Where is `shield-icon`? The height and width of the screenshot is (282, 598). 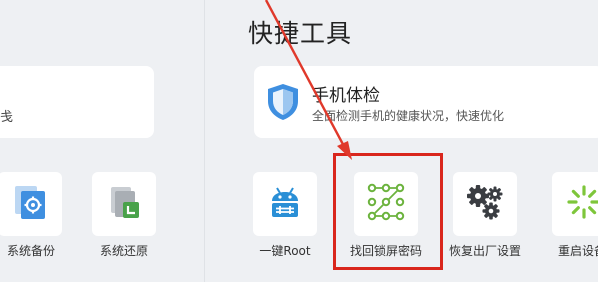 shield-icon is located at coordinates (283, 102).